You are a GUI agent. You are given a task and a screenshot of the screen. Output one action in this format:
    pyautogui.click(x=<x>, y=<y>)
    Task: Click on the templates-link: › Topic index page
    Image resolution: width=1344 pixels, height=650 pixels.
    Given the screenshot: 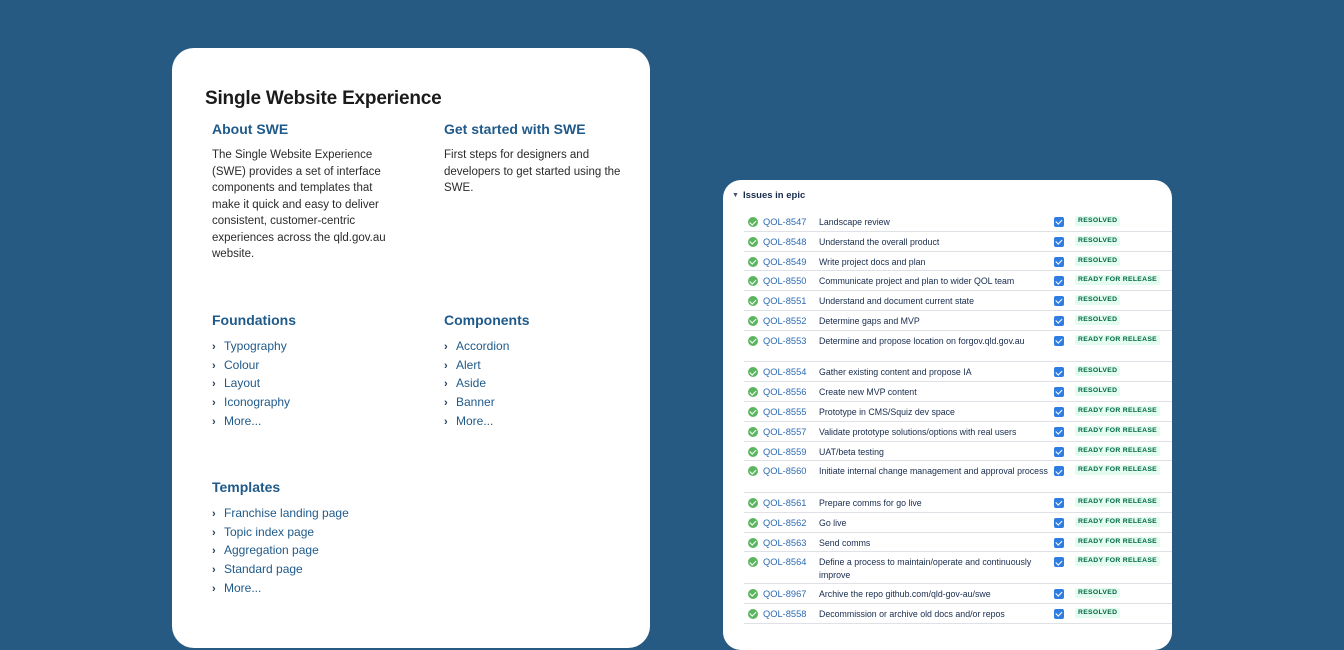 What is the action you would take?
    pyautogui.click(x=312, y=533)
    